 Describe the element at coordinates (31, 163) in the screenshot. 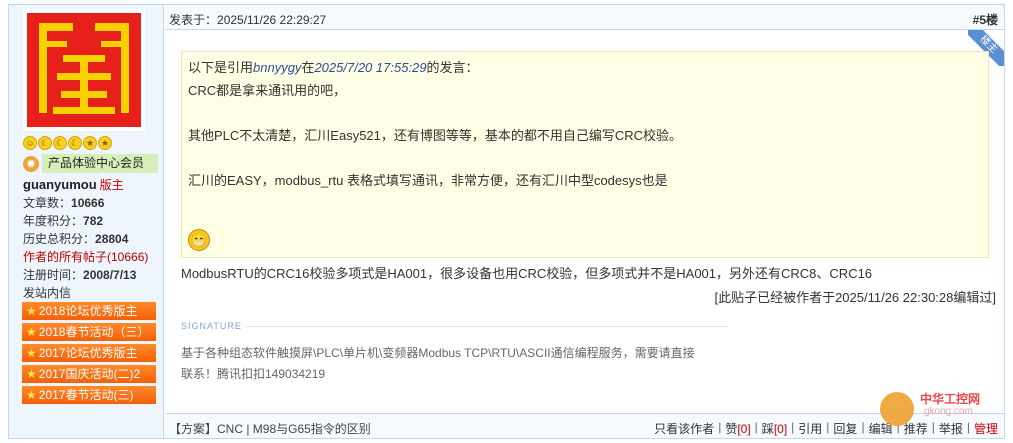

I see `gear-icon: ✹` at that location.